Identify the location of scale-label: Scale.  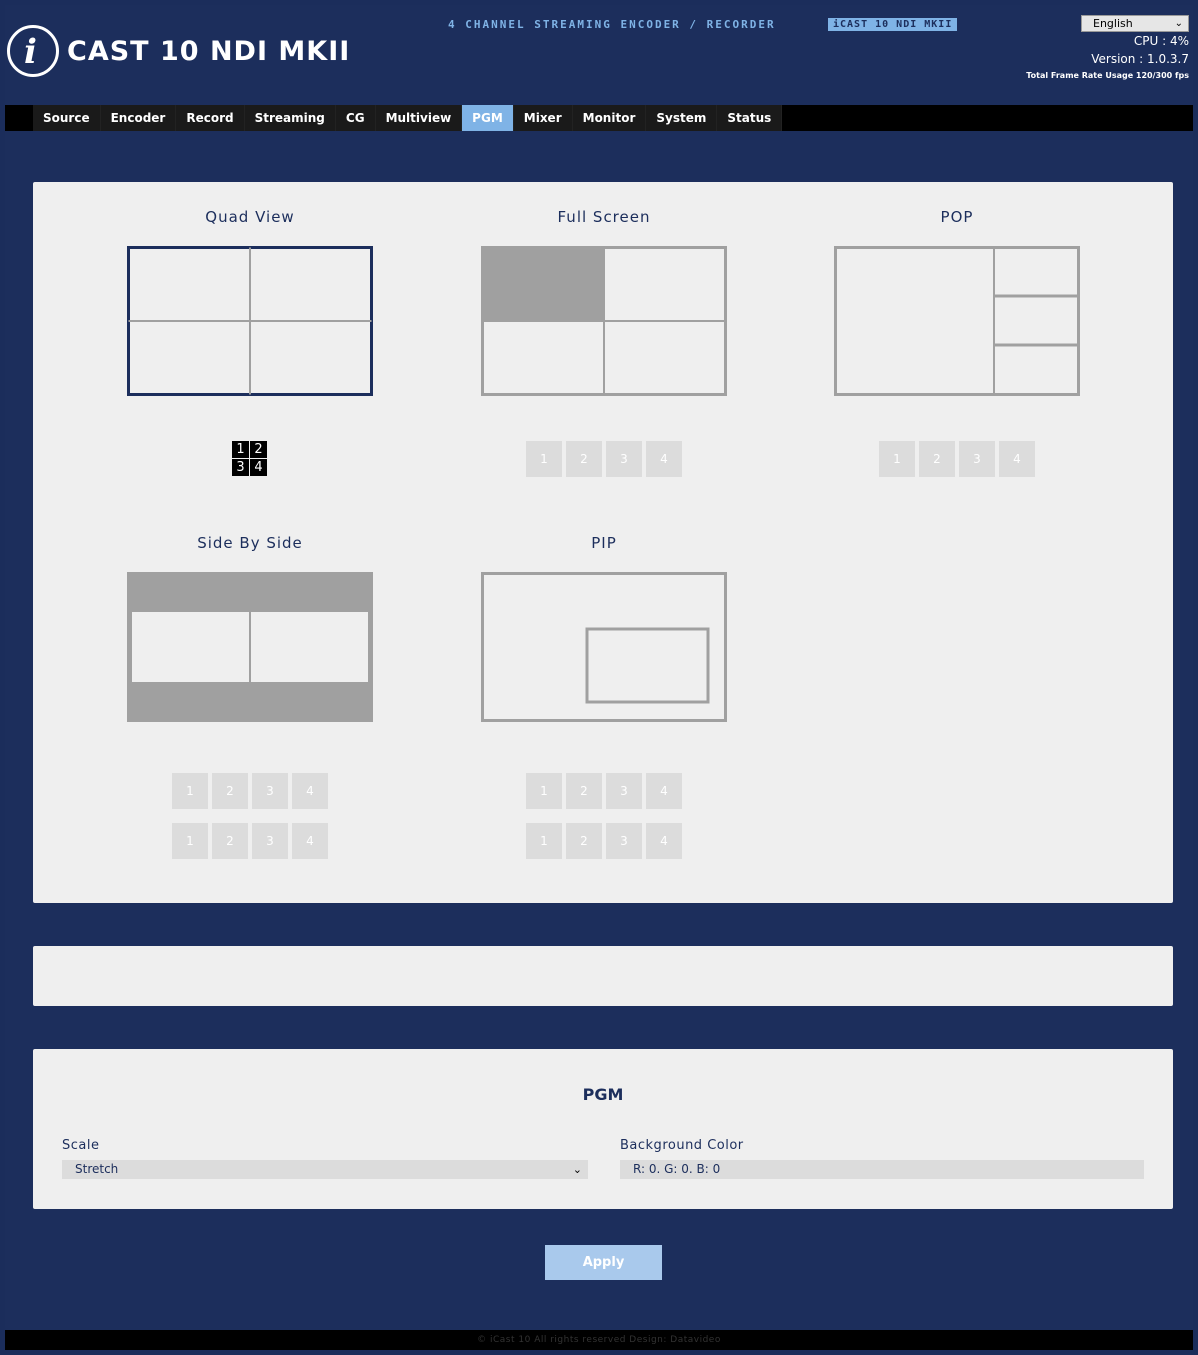
(81, 1145).